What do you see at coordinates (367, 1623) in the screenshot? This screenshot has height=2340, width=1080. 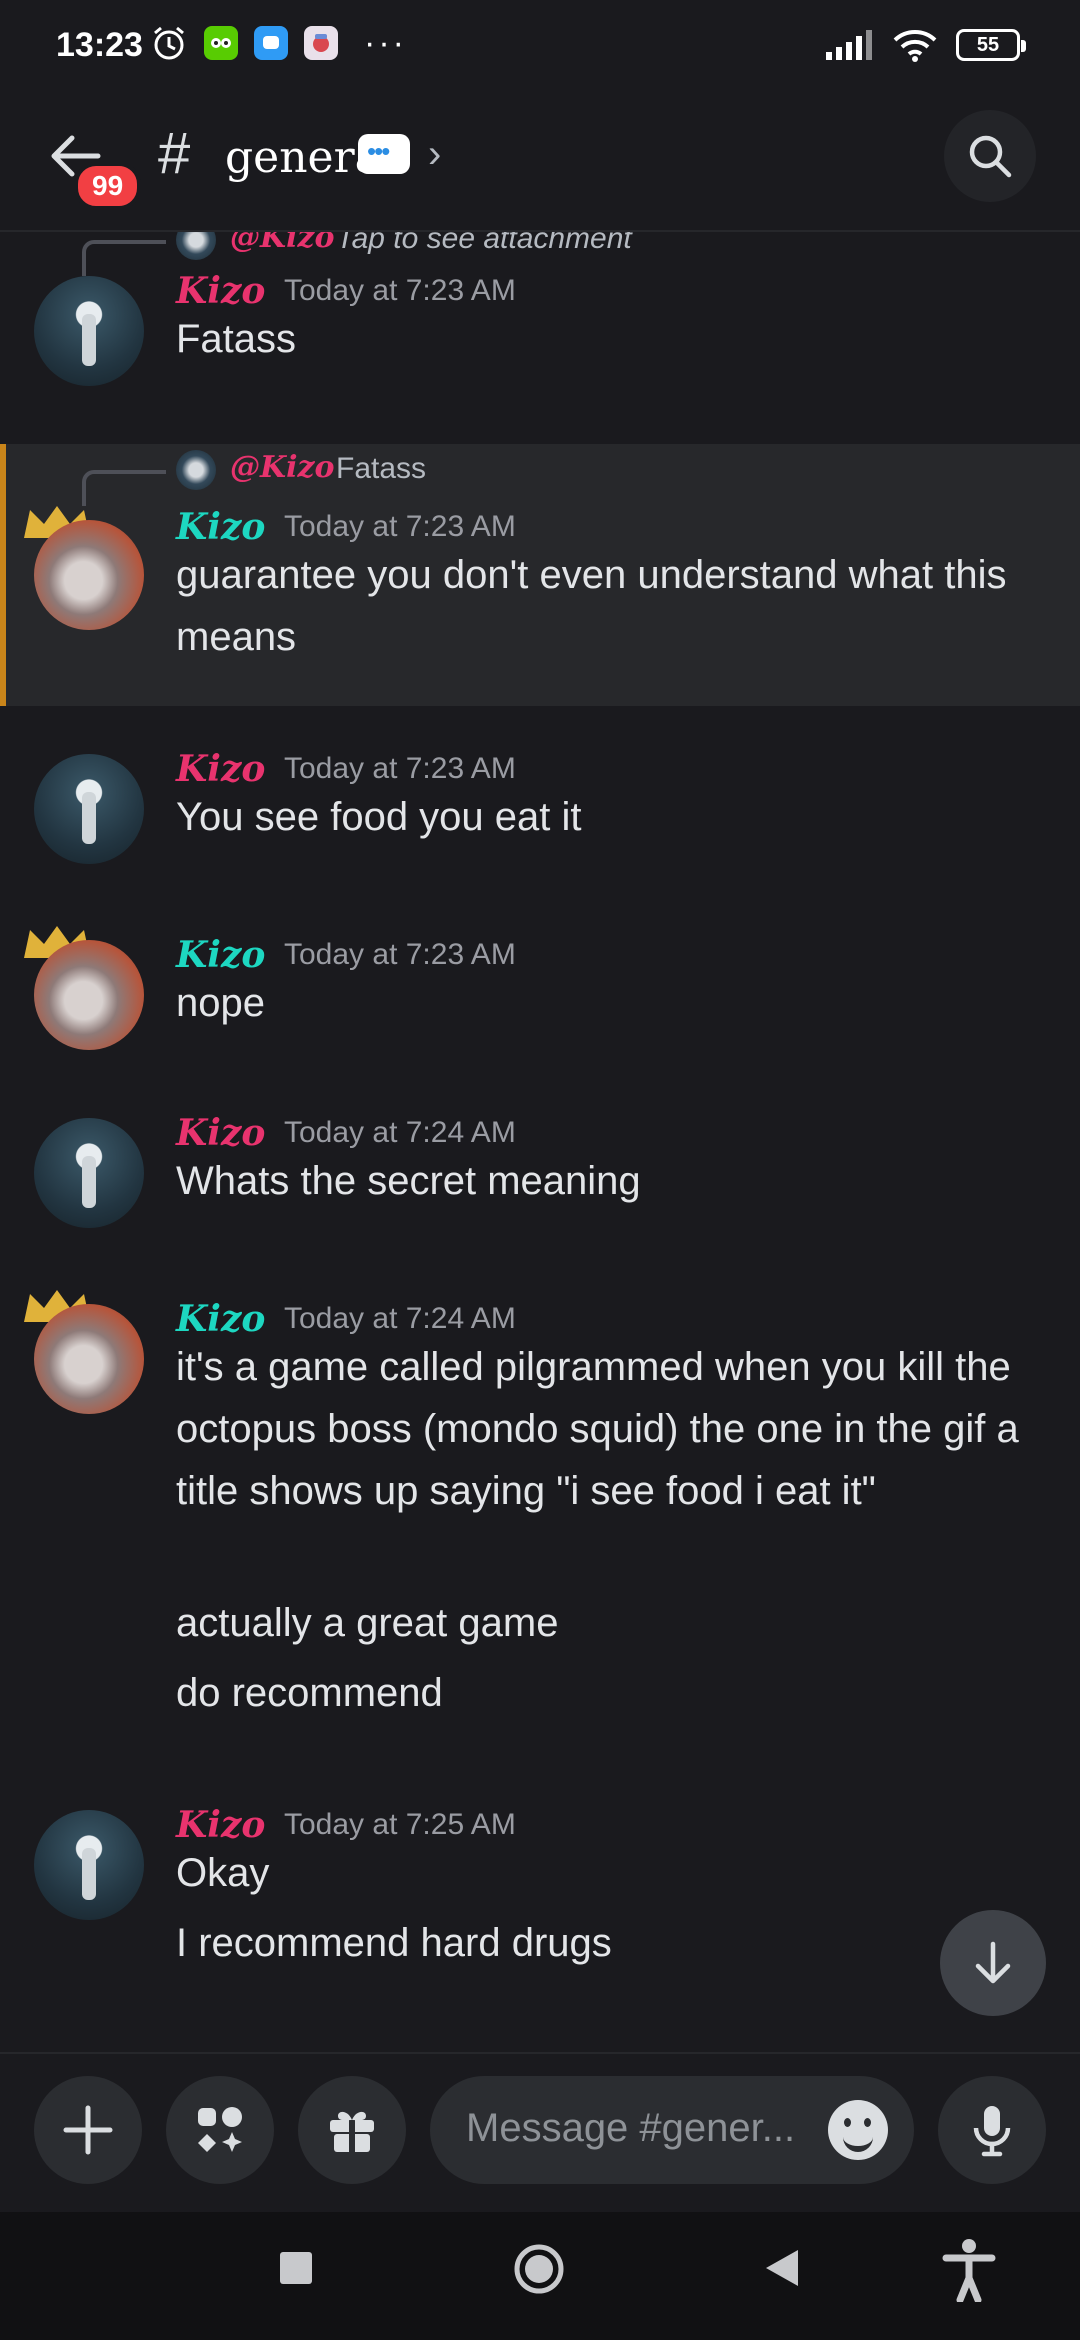 I see `message-text: actually a great game` at bounding box center [367, 1623].